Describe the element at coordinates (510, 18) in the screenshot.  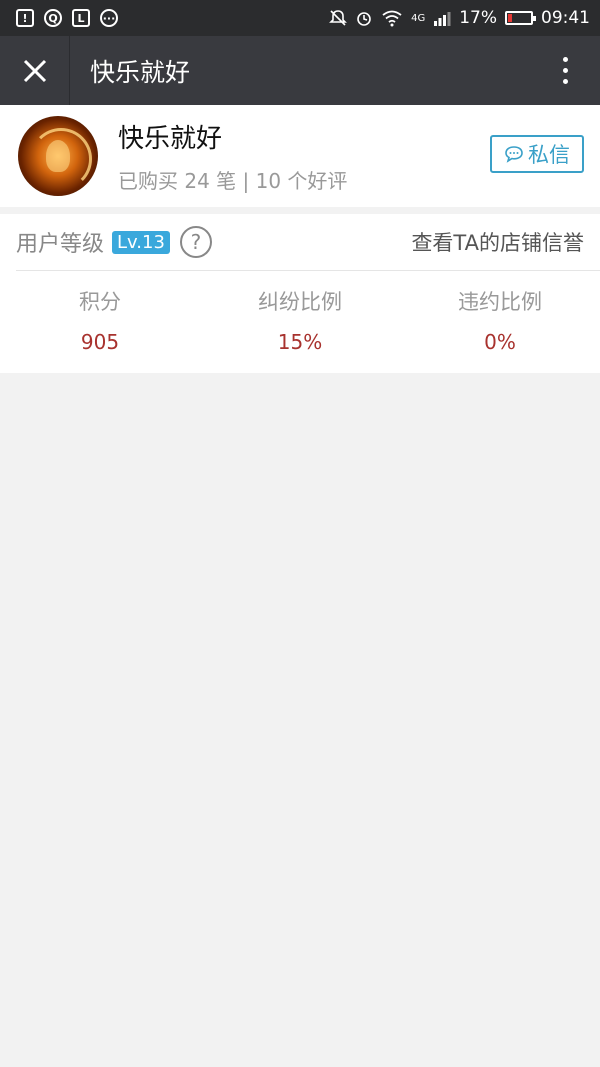
I see `battery-fill` at that location.